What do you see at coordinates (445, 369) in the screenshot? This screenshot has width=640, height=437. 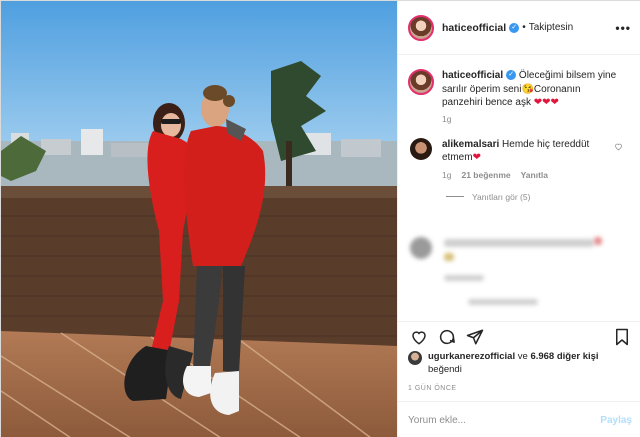 I see `likes-suffix: beğendi` at bounding box center [445, 369].